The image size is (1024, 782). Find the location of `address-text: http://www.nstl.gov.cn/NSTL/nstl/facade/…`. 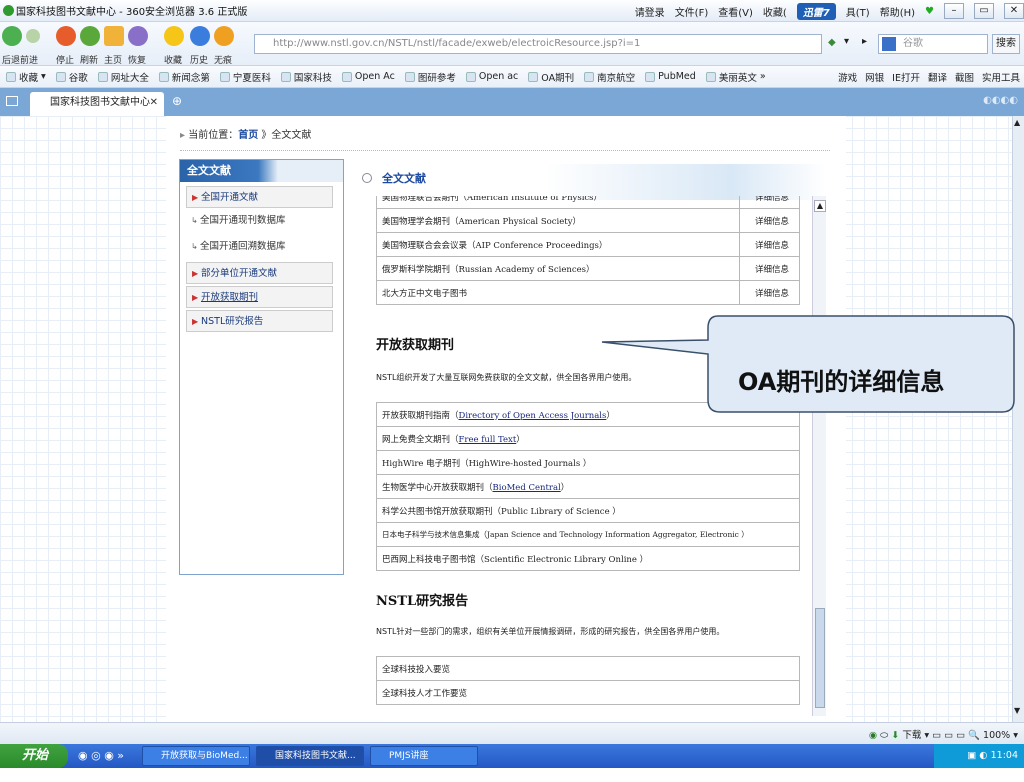

address-text: http://www.nstl.gov.cn/NSTL/nstl/facade/… is located at coordinates (456, 43).